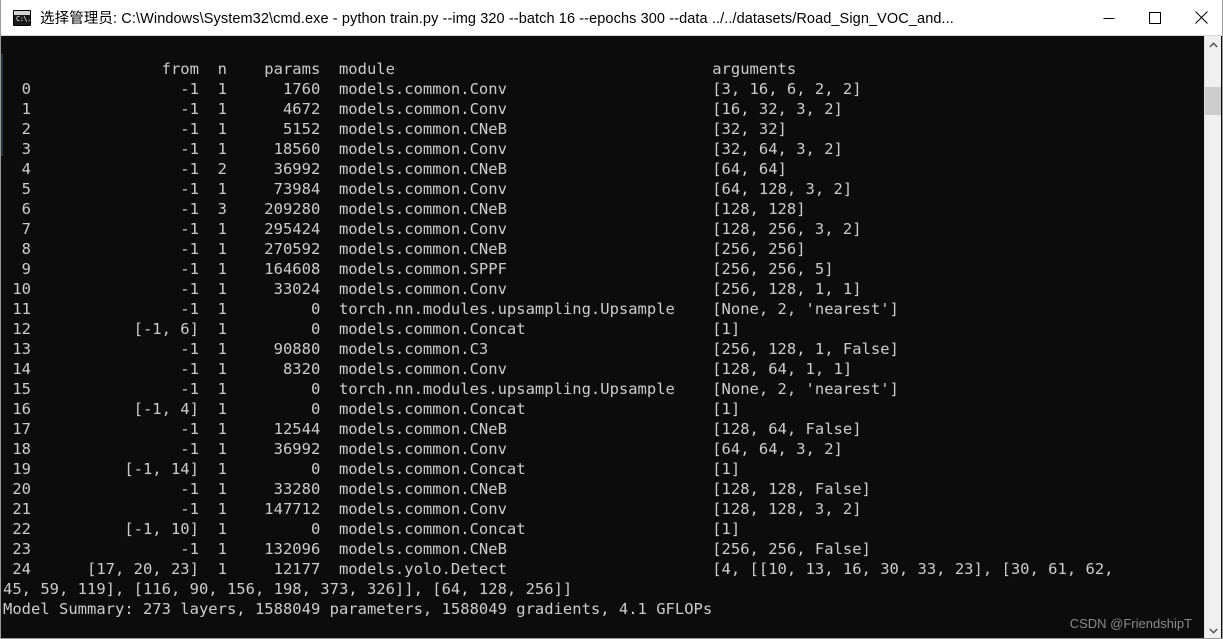 The image size is (1223, 639). What do you see at coordinates (1130, 623) in the screenshot?
I see `watermark: CSDN @FriendshipT` at bounding box center [1130, 623].